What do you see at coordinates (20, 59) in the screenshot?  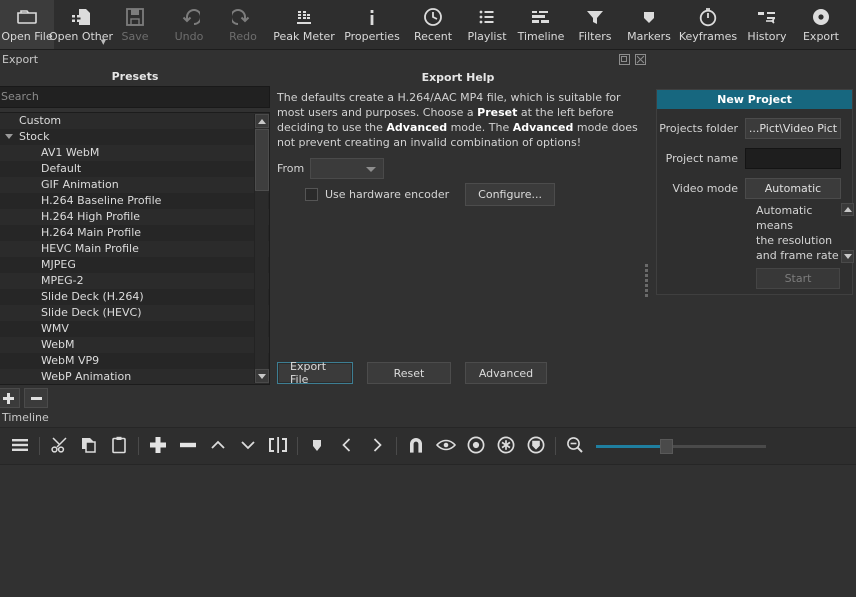 I see `export-dock-title: Export` at bounding box center [20, 59].